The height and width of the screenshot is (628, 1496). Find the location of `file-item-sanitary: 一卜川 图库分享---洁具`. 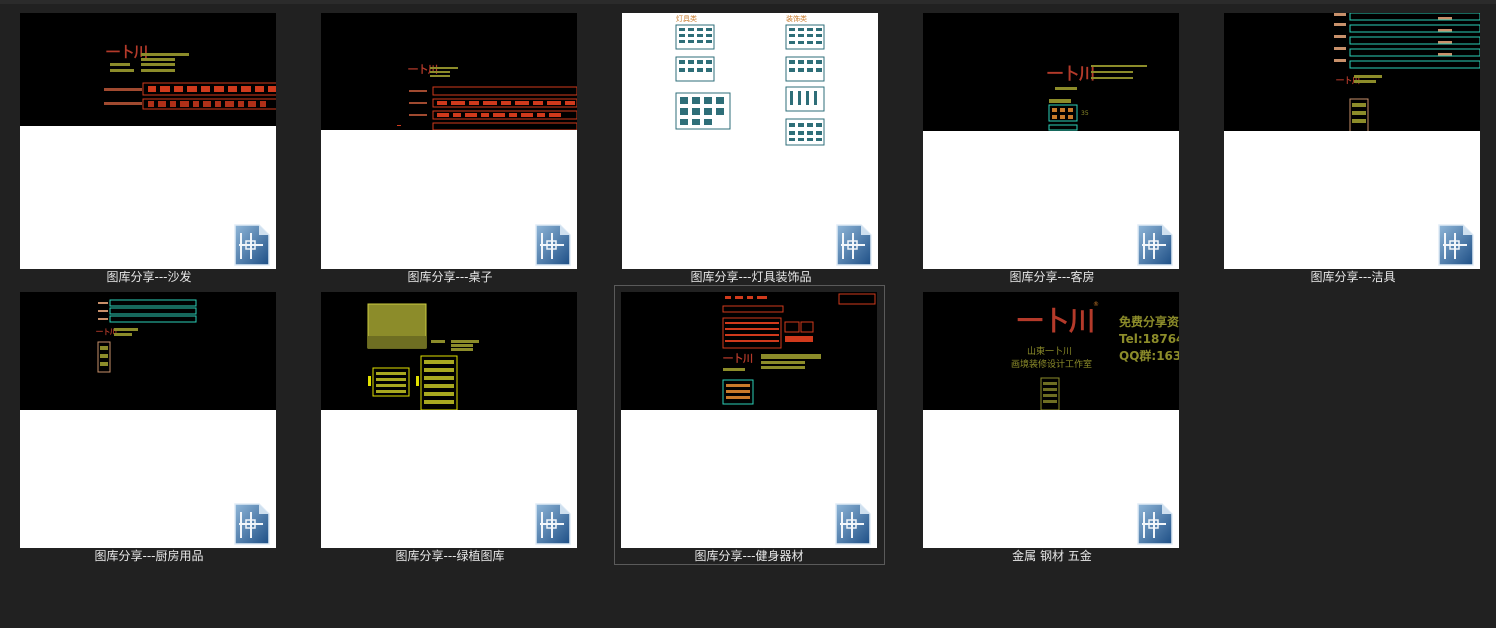

file-item-sanitary: 一卜川 图库分享---洁具 is located at coordinates (1353, 144).